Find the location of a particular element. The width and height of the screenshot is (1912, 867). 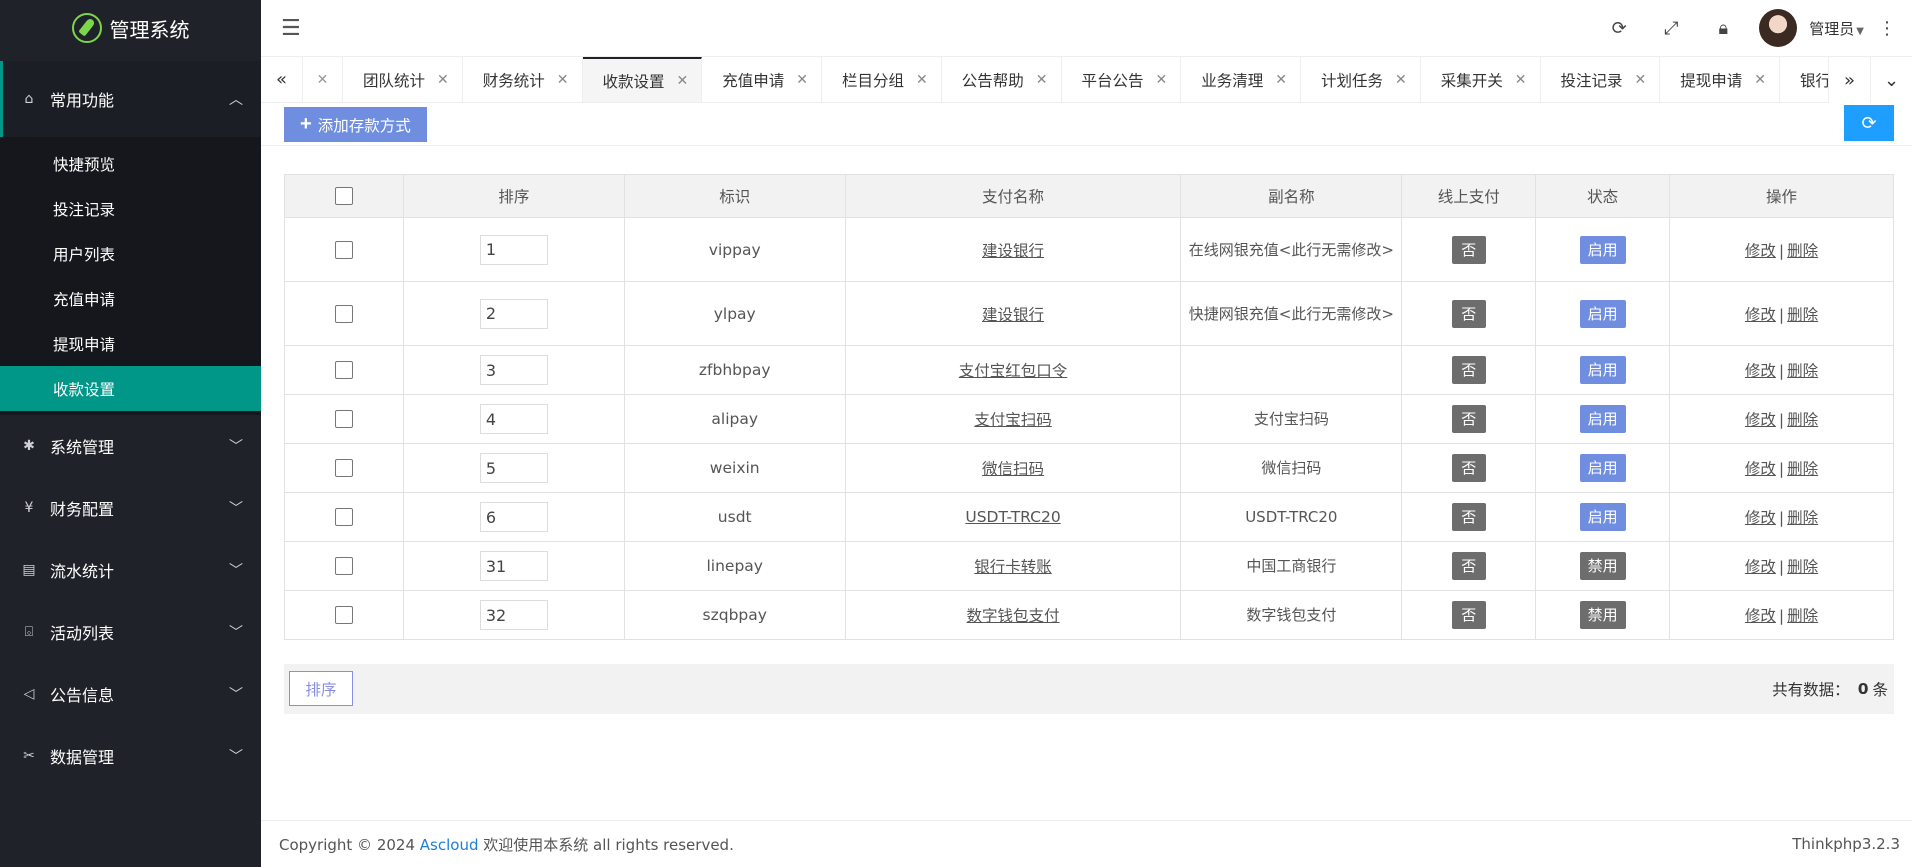

home-tab-close-icon: ✕ is located at coordinates (323, 79).